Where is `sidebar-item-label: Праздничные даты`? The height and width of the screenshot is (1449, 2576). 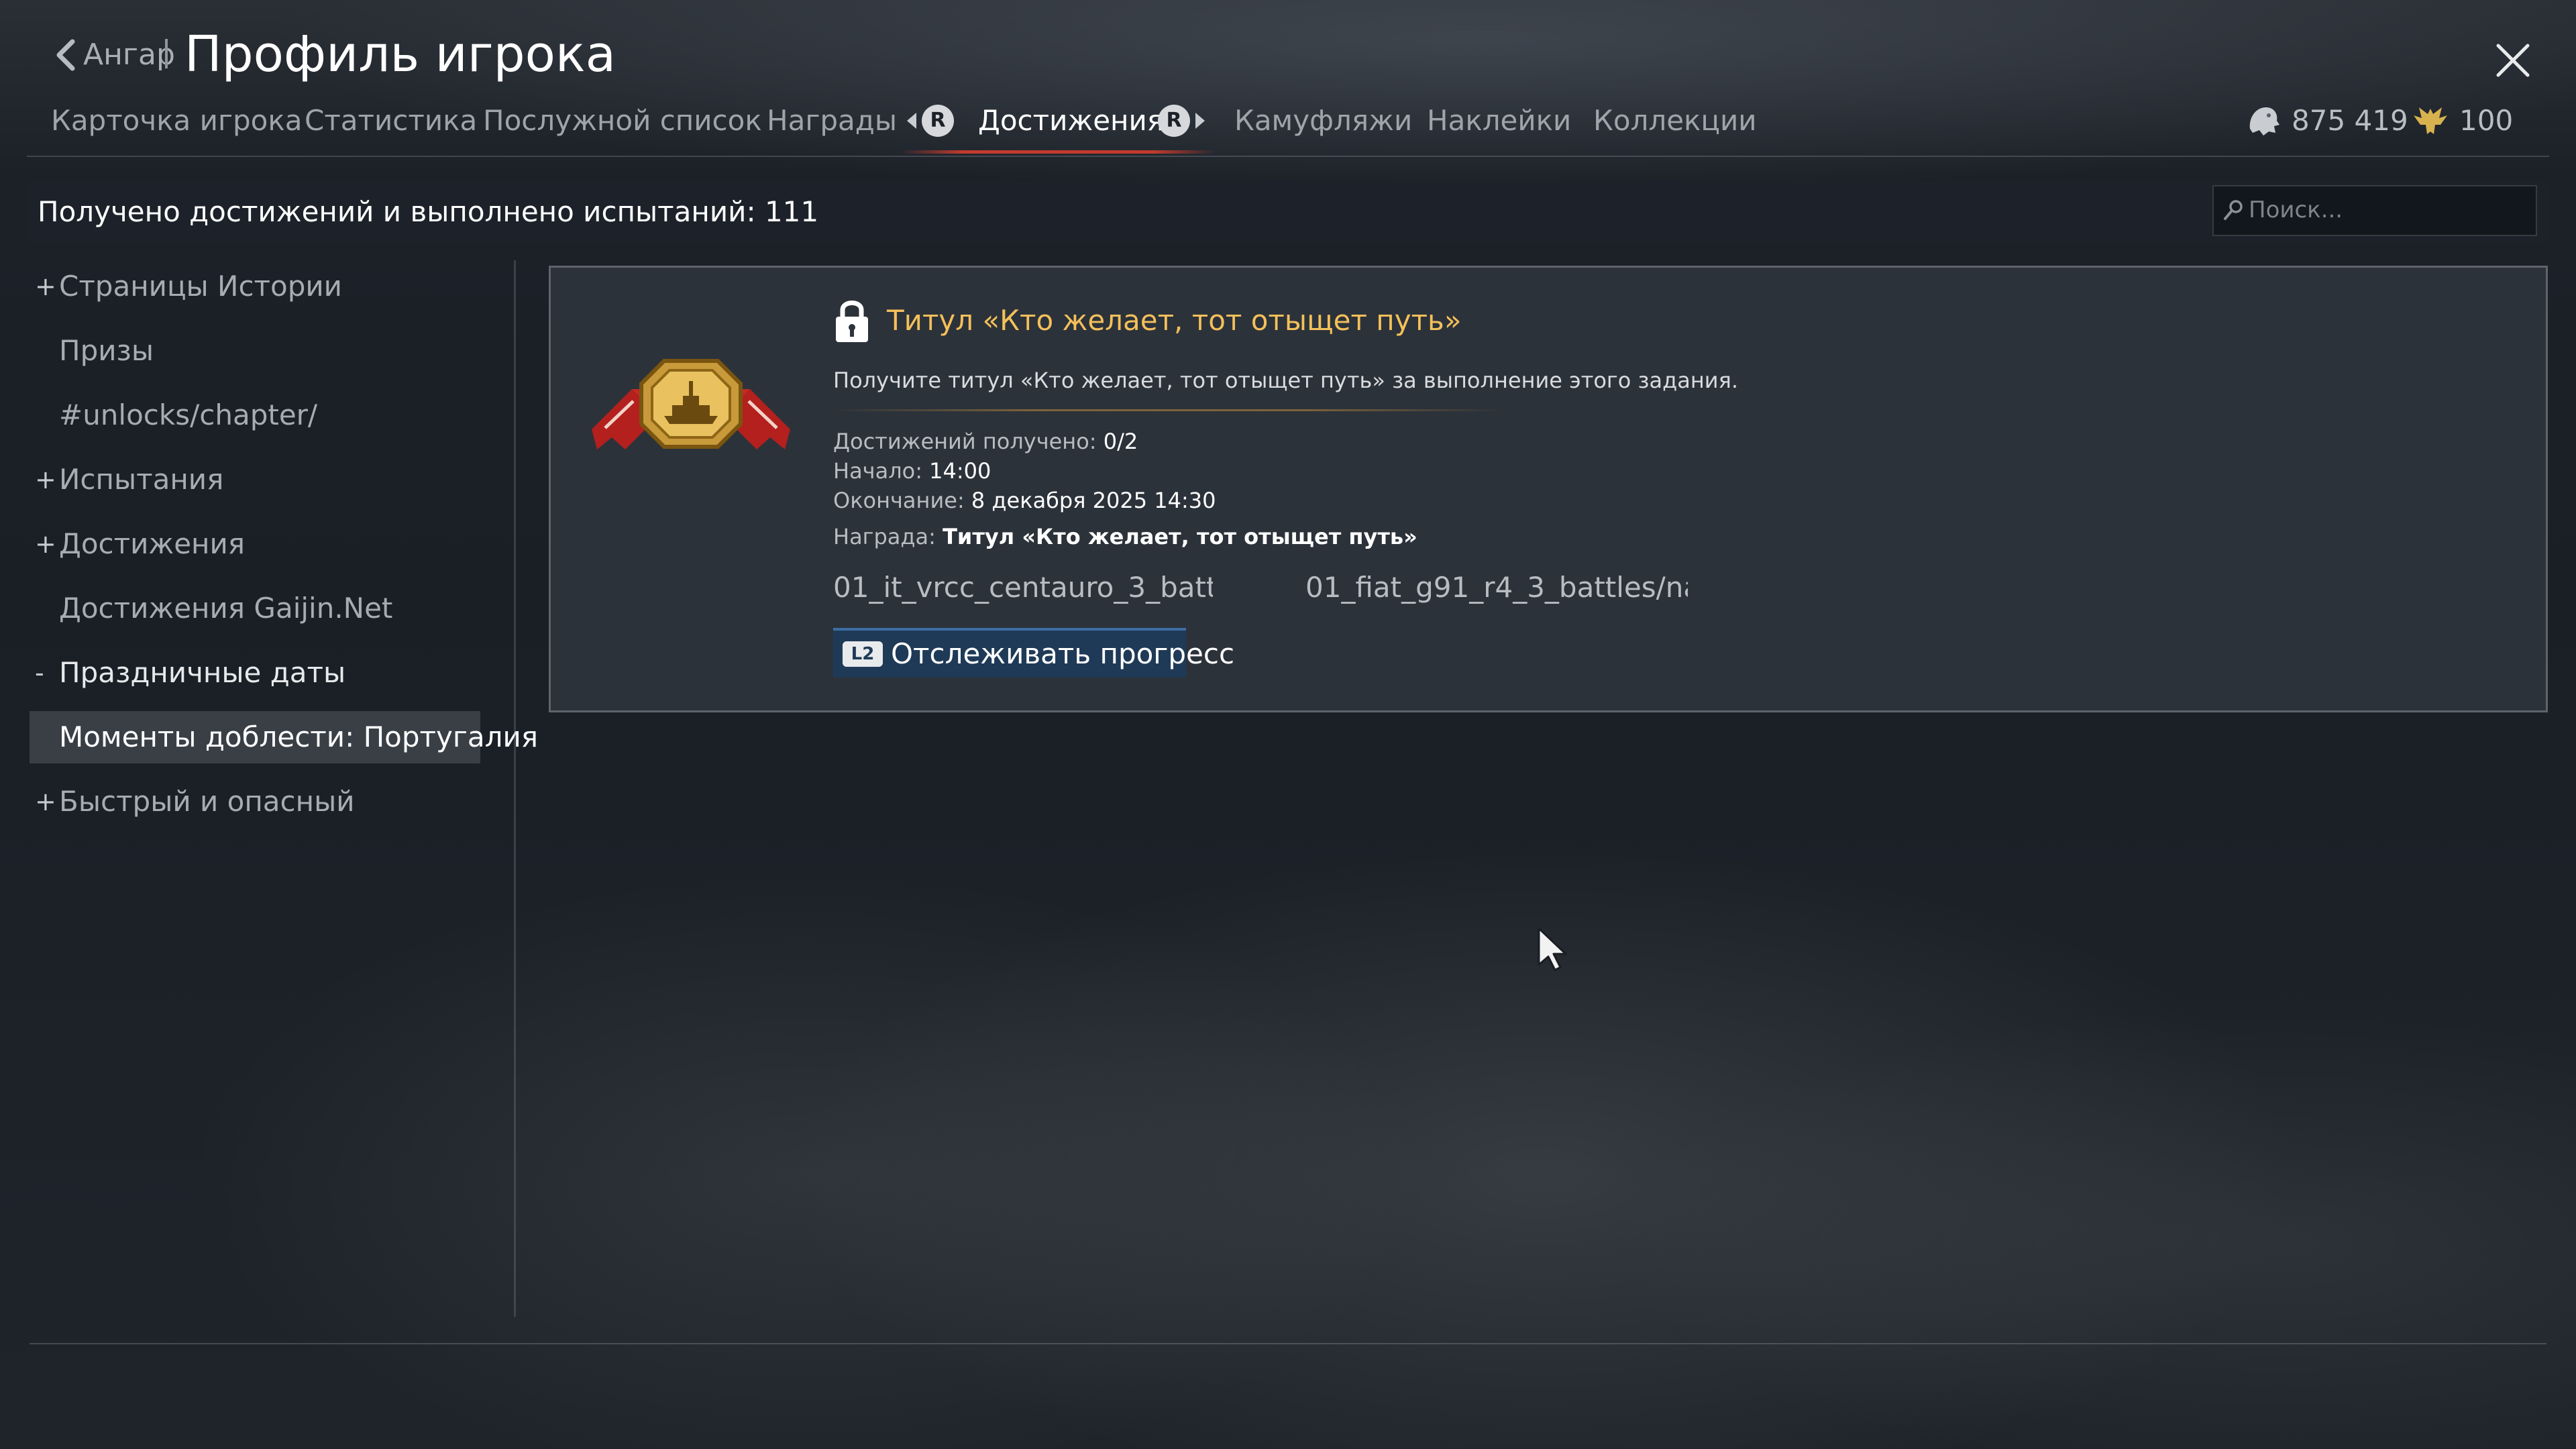
sidebar-item-label: Праздничные даты is located at coordinates (202, 672).